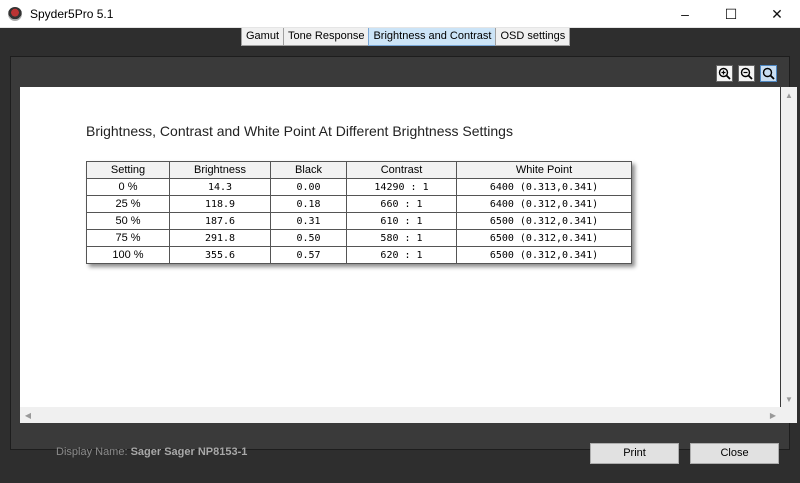  Describe the element at coordinates (92, 452) in the screenshot. I see `display-name-label: Display Name:` at that location.